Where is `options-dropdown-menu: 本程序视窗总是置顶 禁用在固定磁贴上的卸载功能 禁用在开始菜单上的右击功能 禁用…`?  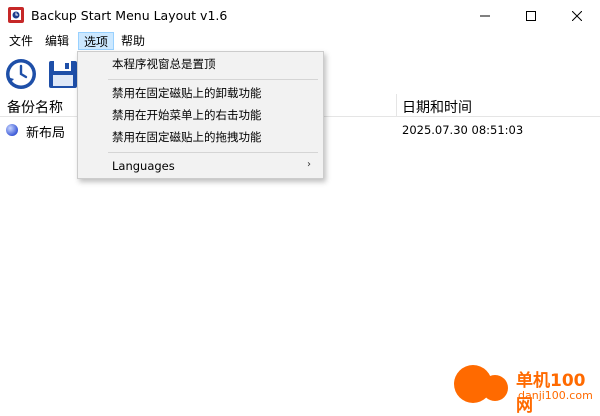 options-dropdown-menu: 本程序视窗总是置顶 禁用在固定磁贴上的卸载功能 禁用在开始菜单上的右击功能 禁用… is located at coordinates (200, 115).